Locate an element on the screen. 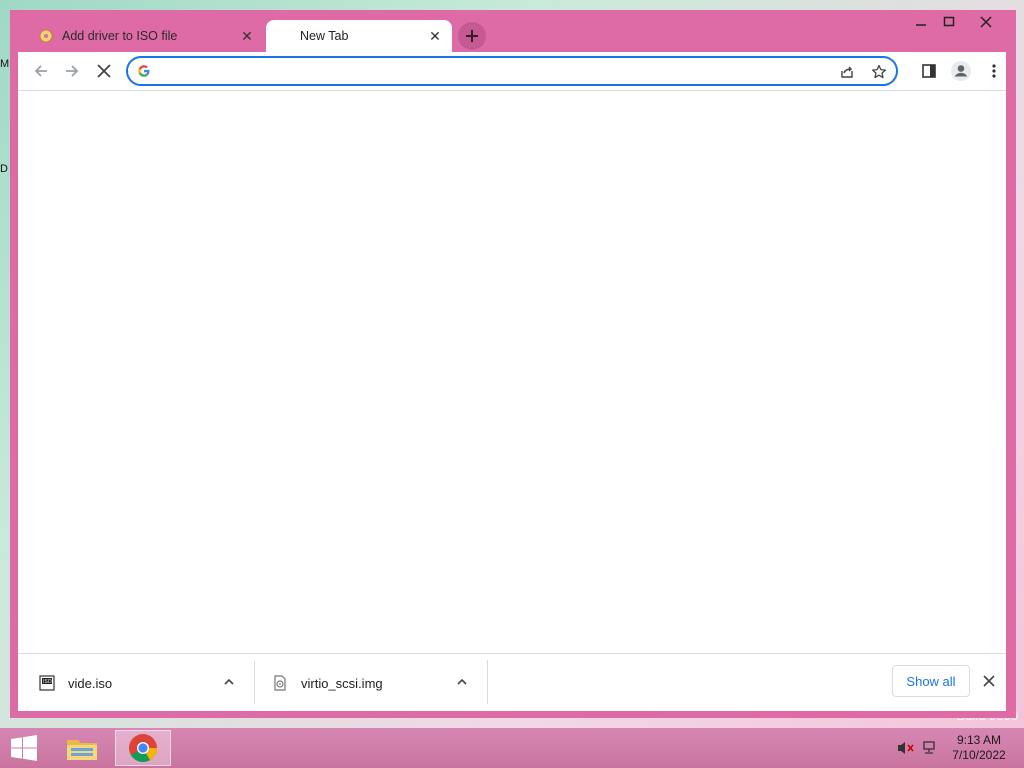  bookmark-star-icon is located at coordinates (879, 72).